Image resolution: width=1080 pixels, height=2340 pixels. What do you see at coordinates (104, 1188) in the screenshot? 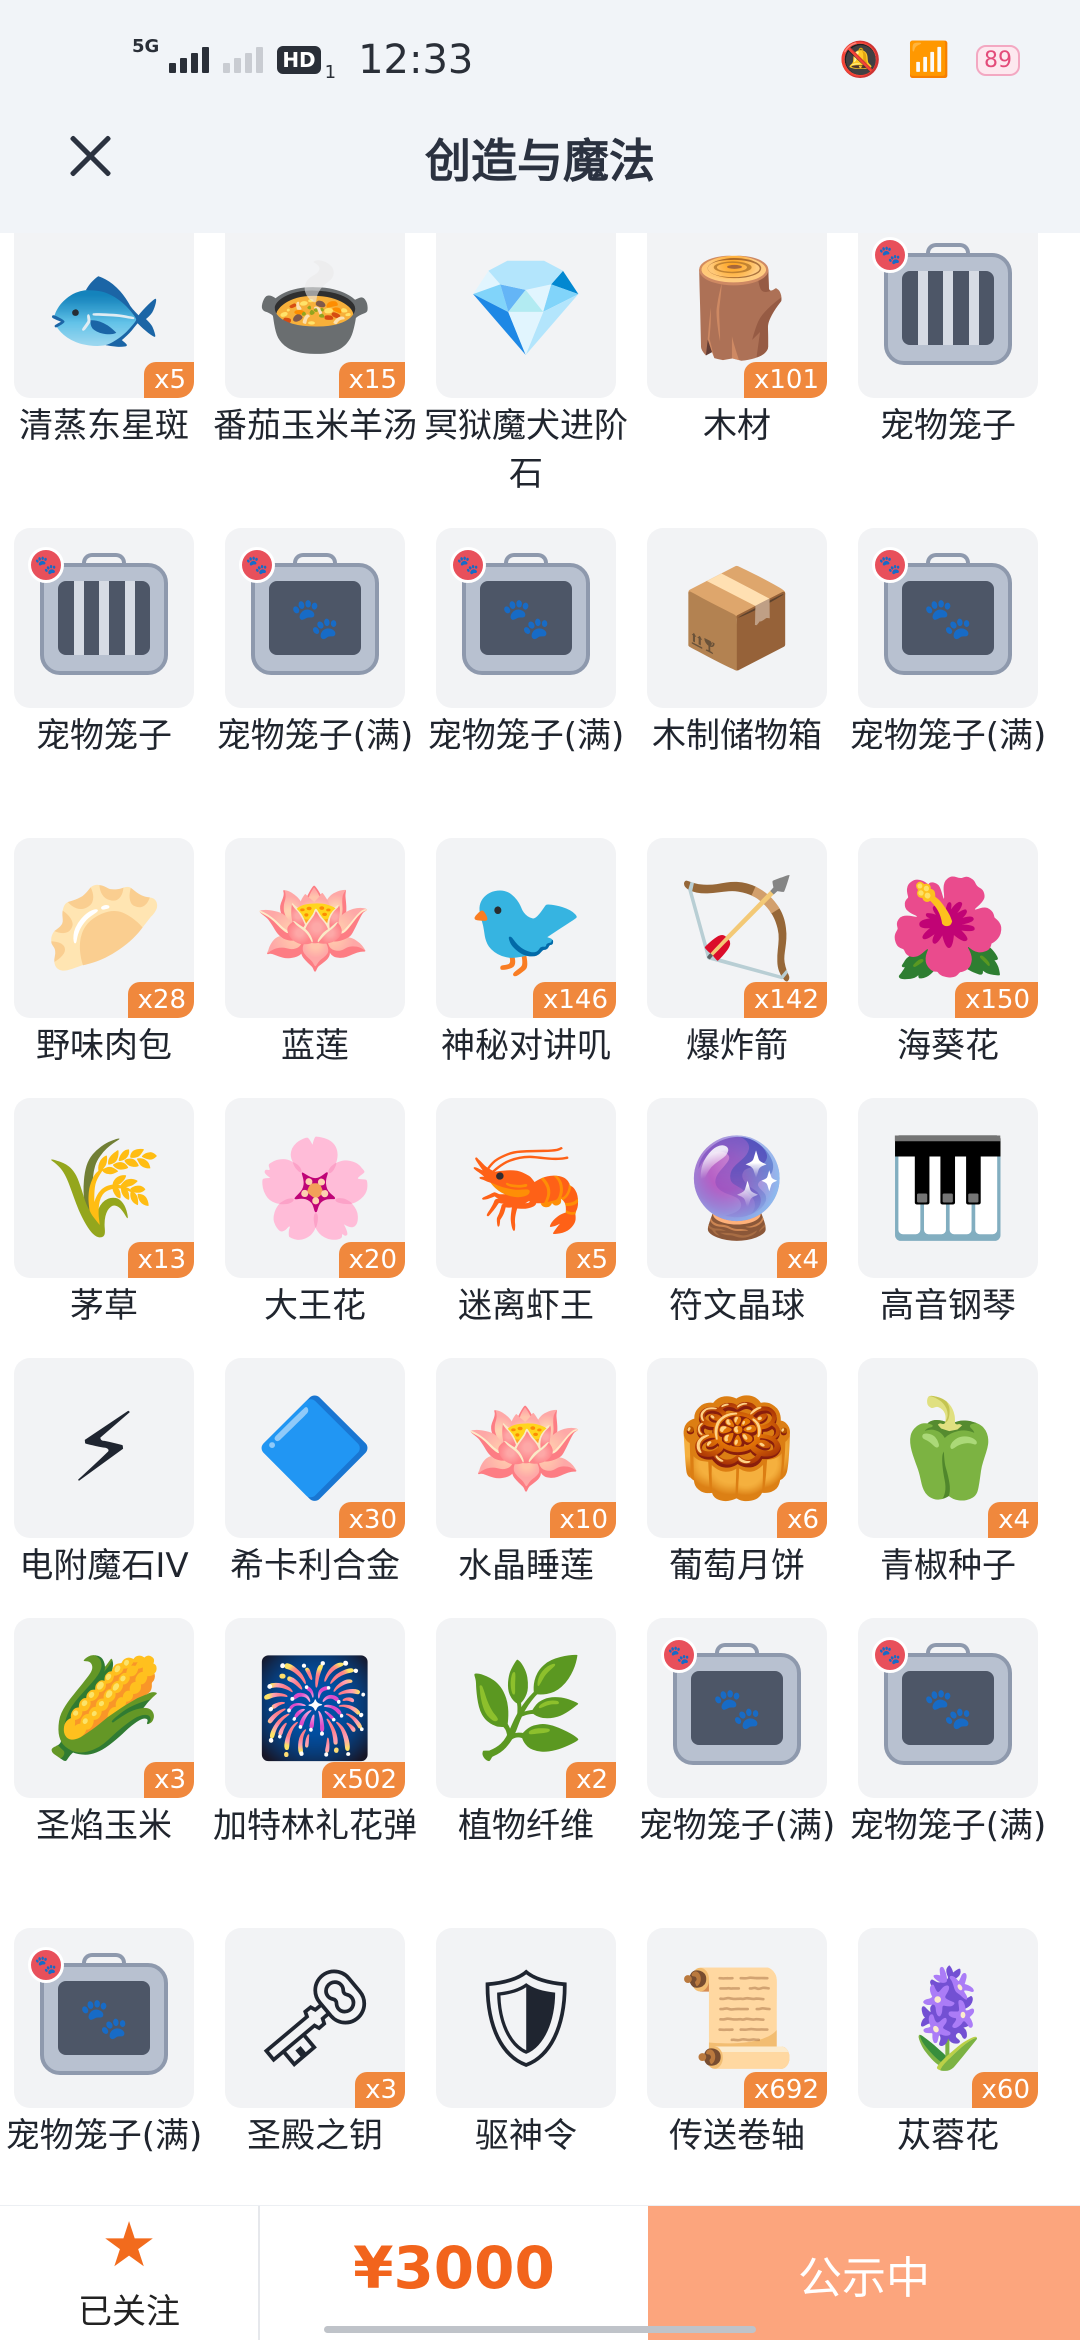
I see `thatch-icon: 🌾` at bounding box center [104, 1188].